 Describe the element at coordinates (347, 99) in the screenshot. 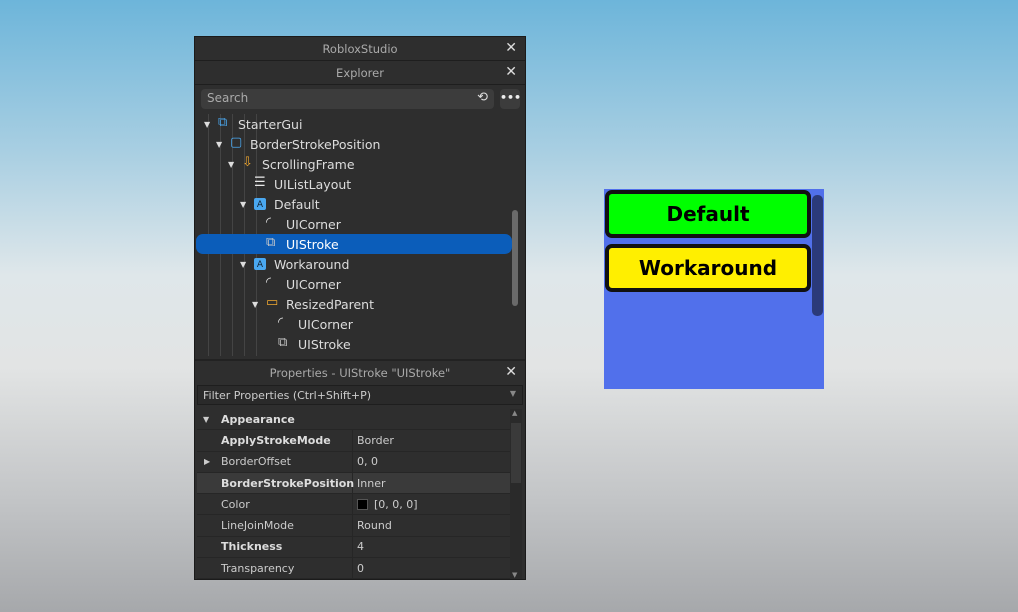

I see `search-input: Search ⟲` at that location.